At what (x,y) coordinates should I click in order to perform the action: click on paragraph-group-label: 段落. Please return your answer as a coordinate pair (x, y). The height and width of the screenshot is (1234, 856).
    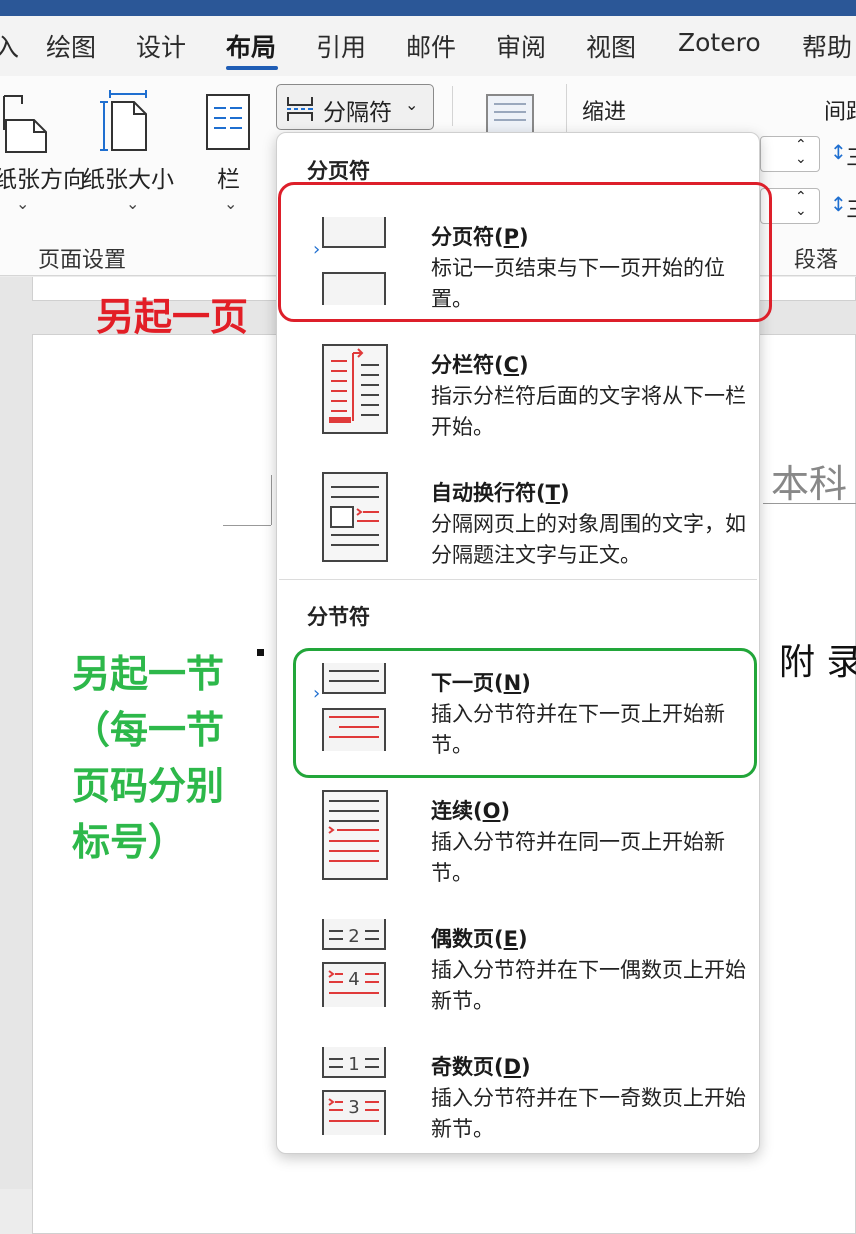
    Looking at the image, I should click on (816, 260).